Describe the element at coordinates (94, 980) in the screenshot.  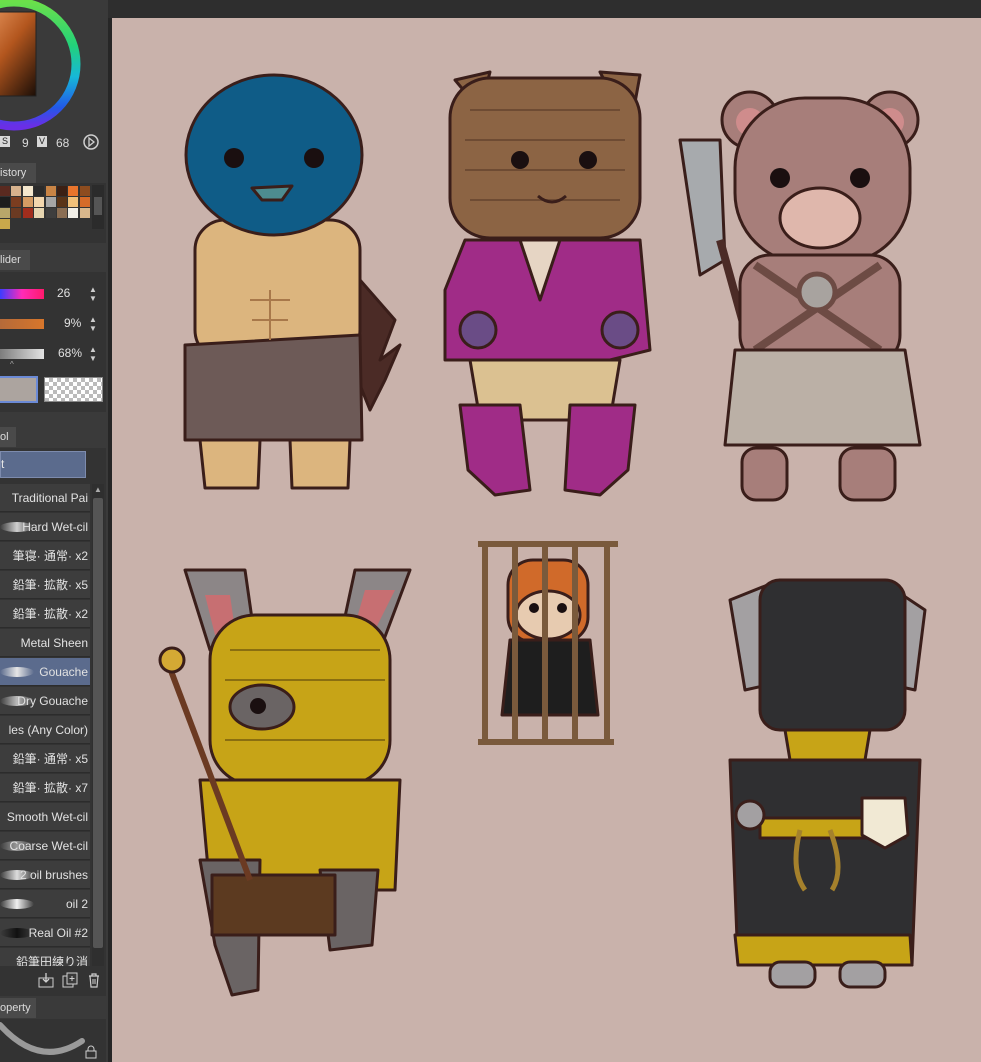
I see `trash-icon` at that location.